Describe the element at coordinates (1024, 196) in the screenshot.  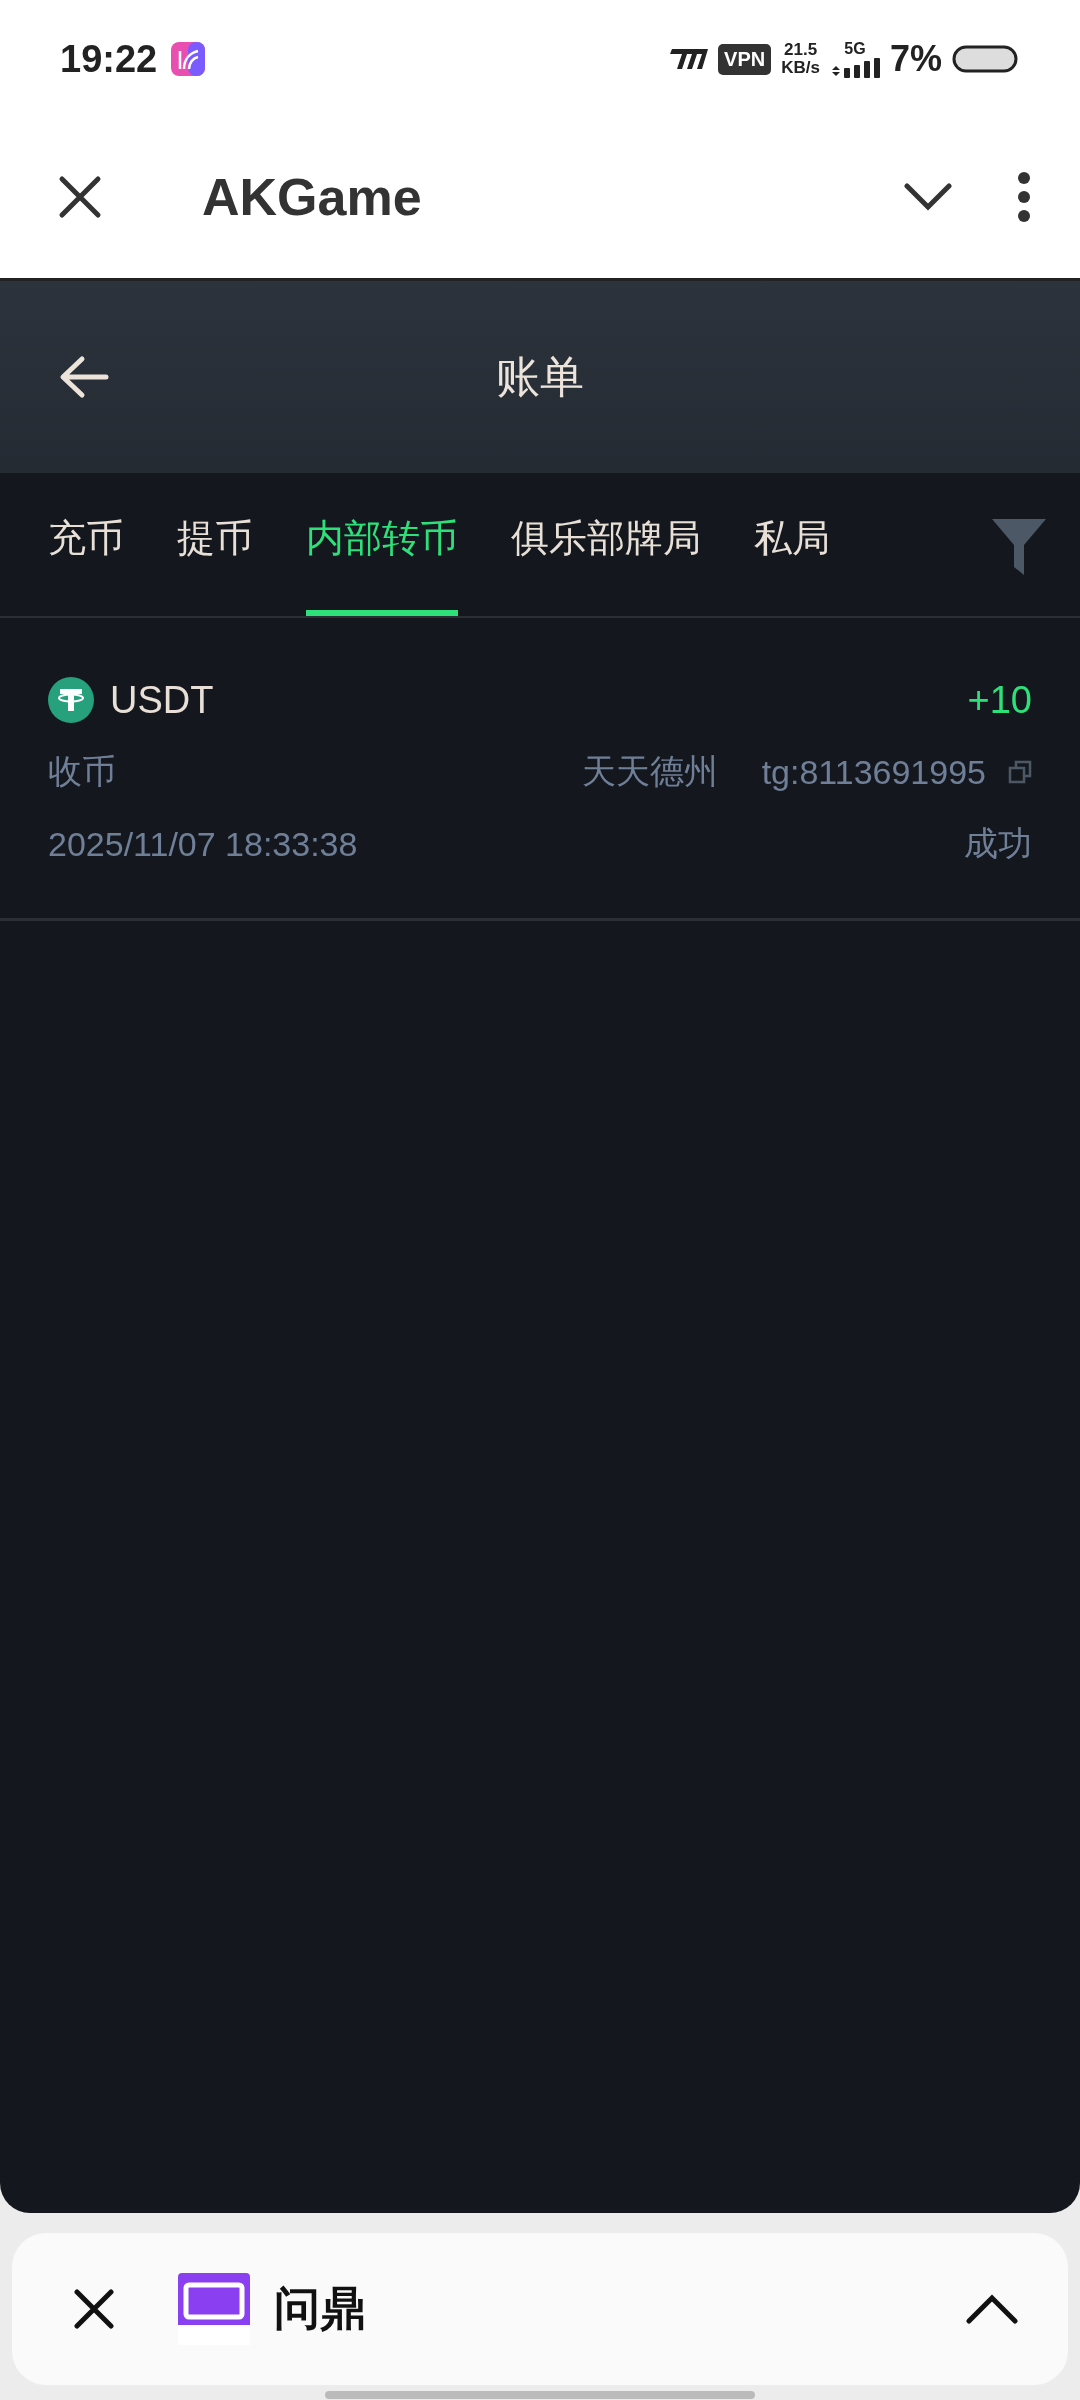
I see `more-icon` at that location.